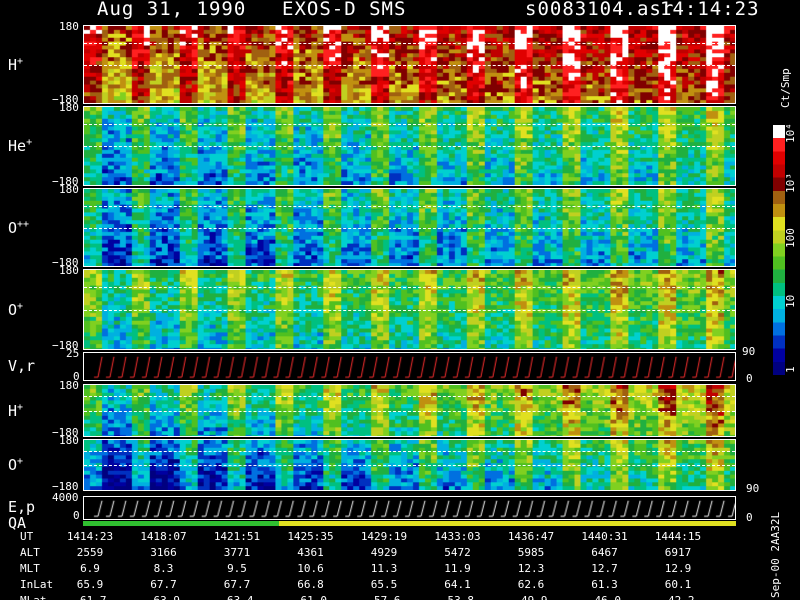 The height and width of the screenshot is (600, 800). What do you see at coordinates (16, 465) in the screenshot?
I see `panel-6-label: O+` at bounding box center [16, 465].